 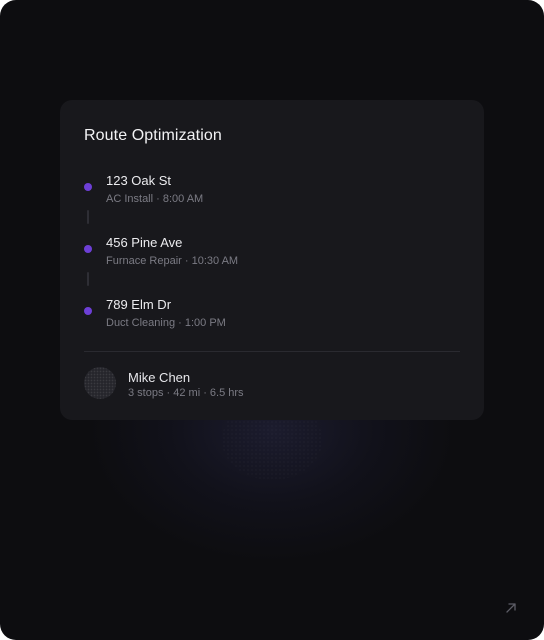 What do you see at coordinates (155, 199) in the screenshot?
I see `stop-detail: AC Install · 8:00 AM` at bounding box center [155, 199].